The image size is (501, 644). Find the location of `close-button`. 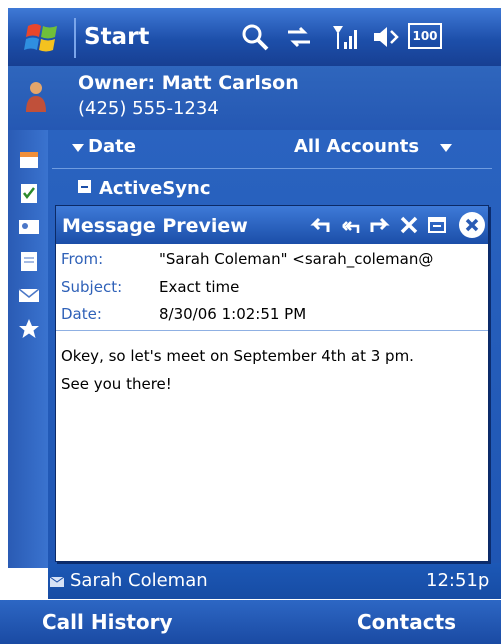

close-button is located at coordinates (472, 225).